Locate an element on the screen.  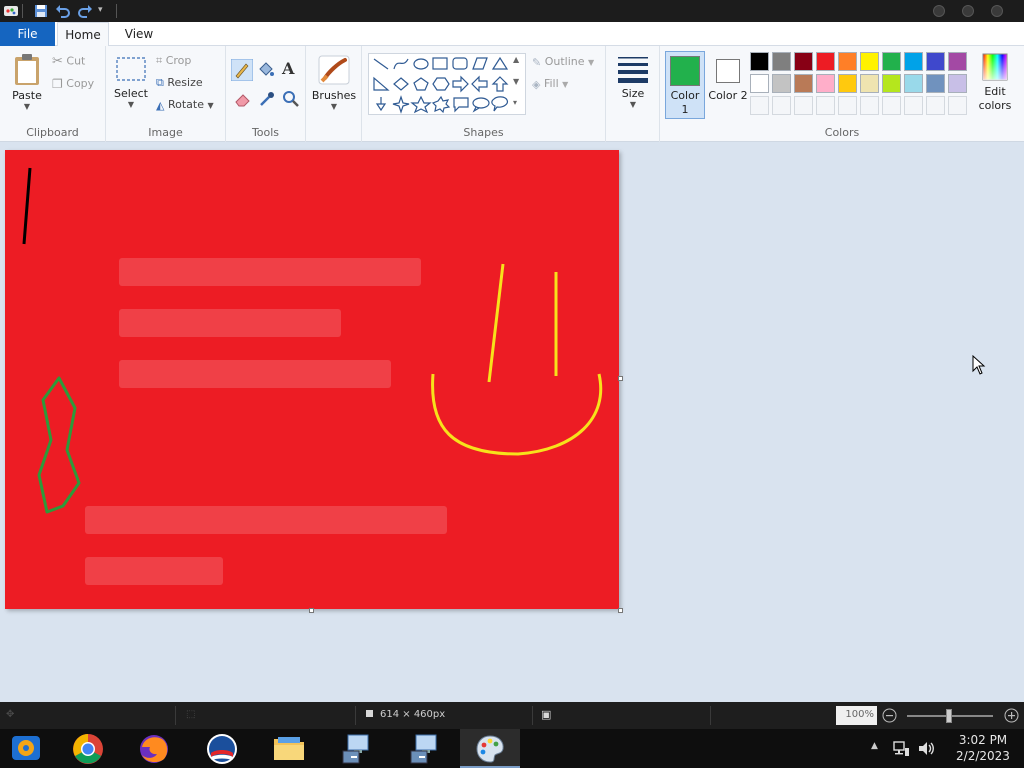
image-group-label: Image is located at coordinates (165, 132).